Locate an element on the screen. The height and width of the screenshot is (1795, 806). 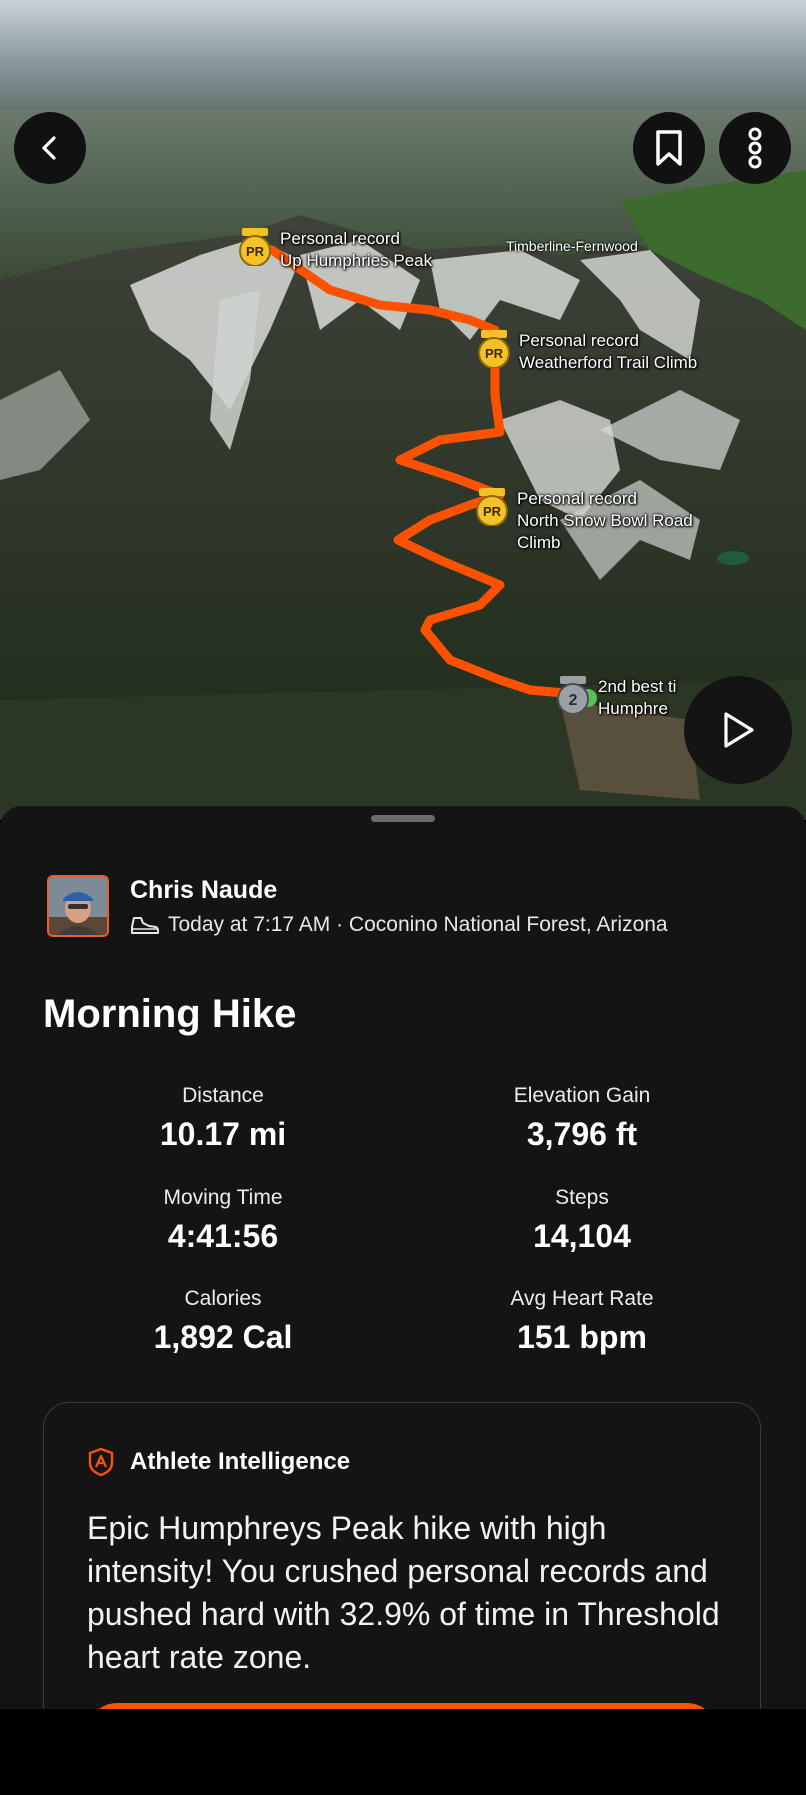
stat-distance: Distance 10.17 mi is located at coordinates (223, 1118).